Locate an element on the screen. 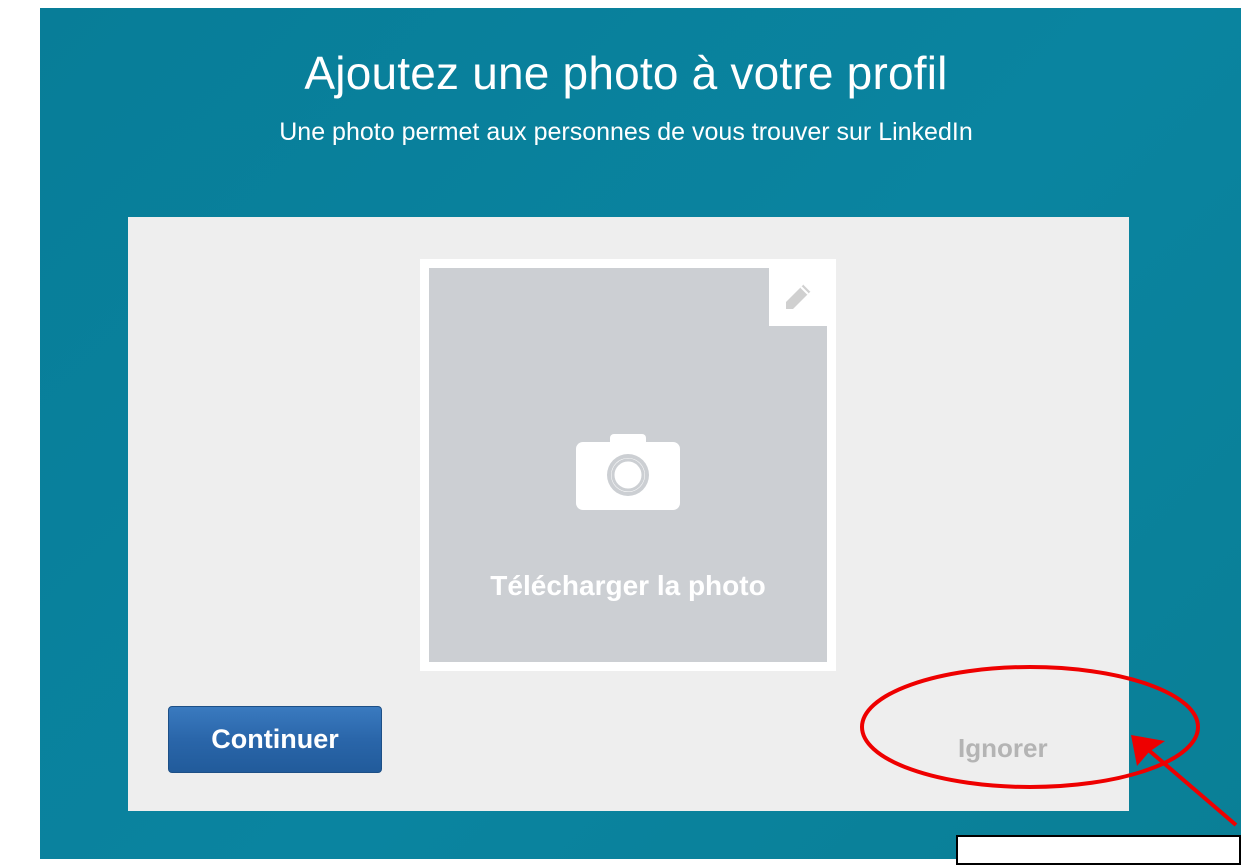 The width and height of the screenshot is (1241, 865). edit-photo-button is located at coordinates (798, 297).